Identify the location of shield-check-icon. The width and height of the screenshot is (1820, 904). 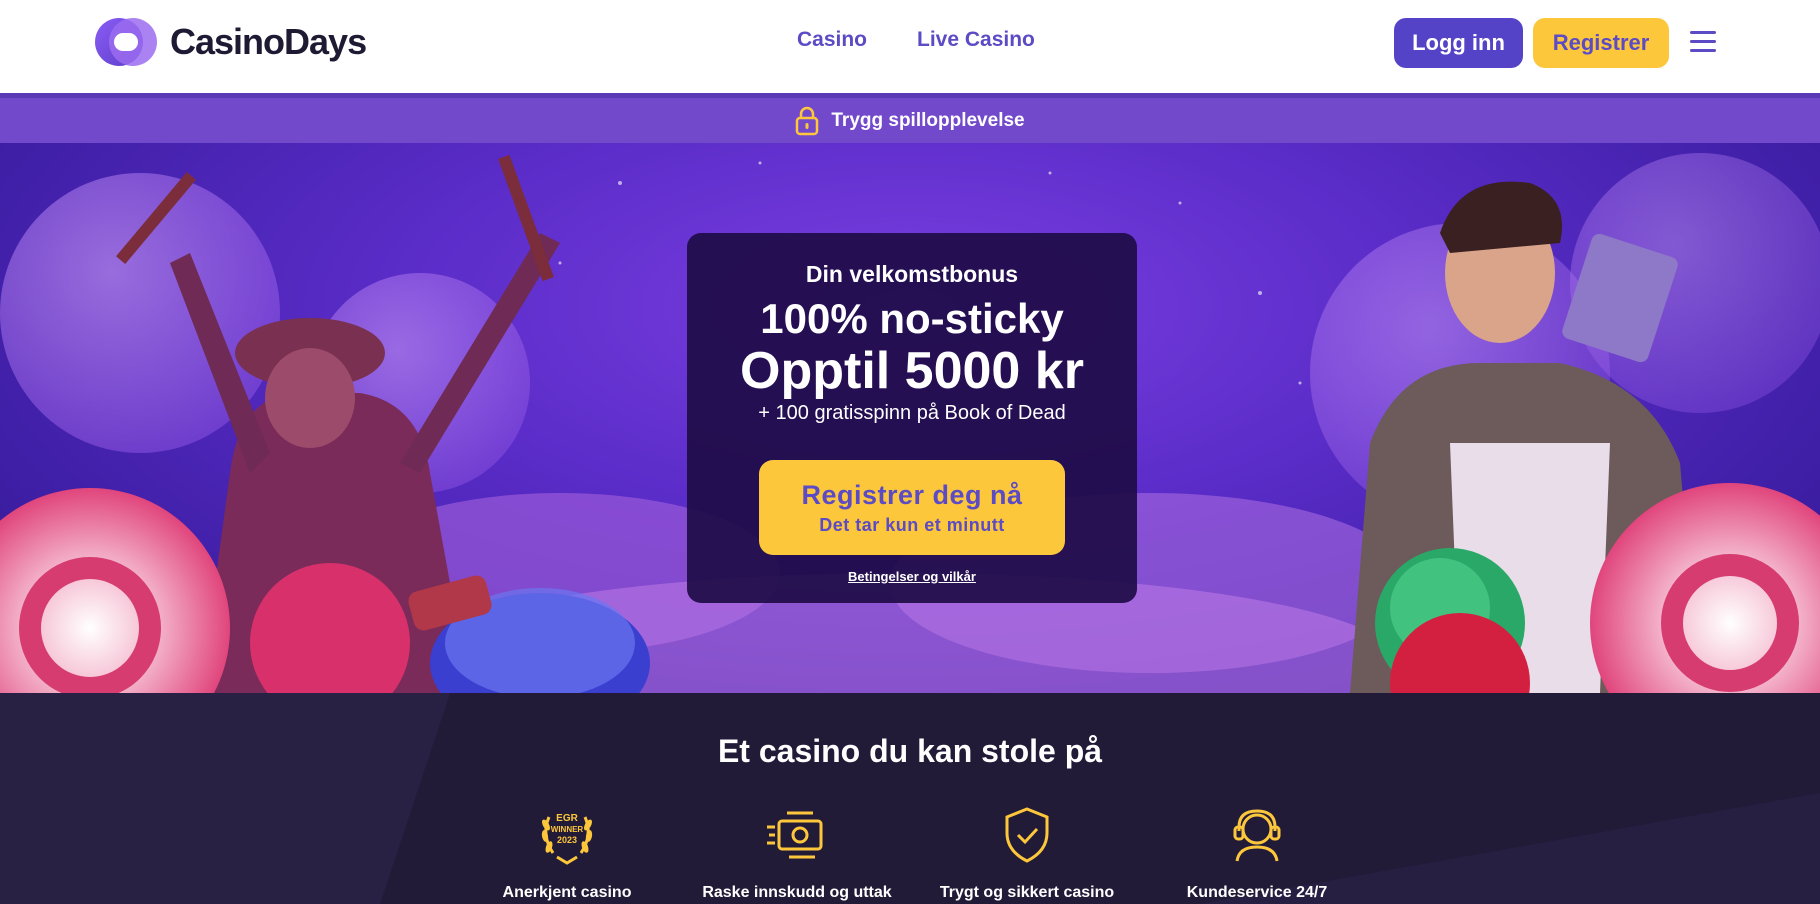
(1027, 835).